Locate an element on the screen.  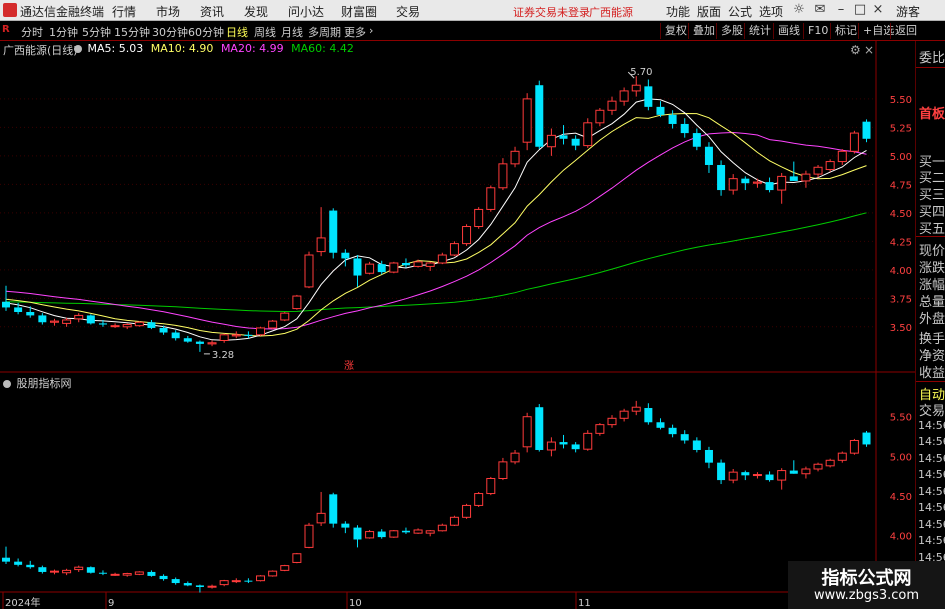
menu-shichang: 市场 is located at coordinates (168, 11).